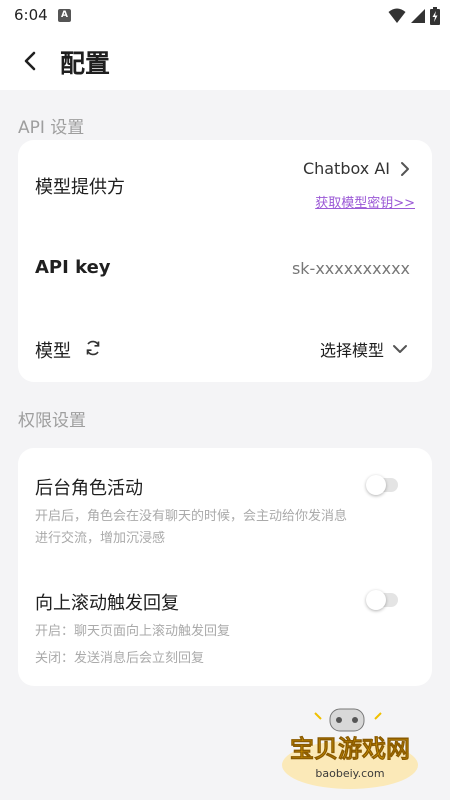 This screenshot has width=450, height=800. What do you see at coordinates (120, 658) in the screenshot?
I see `scroll-reply-desc-2: 关闭：发送消息后会立刻回复` at bounding box center [120, 658].